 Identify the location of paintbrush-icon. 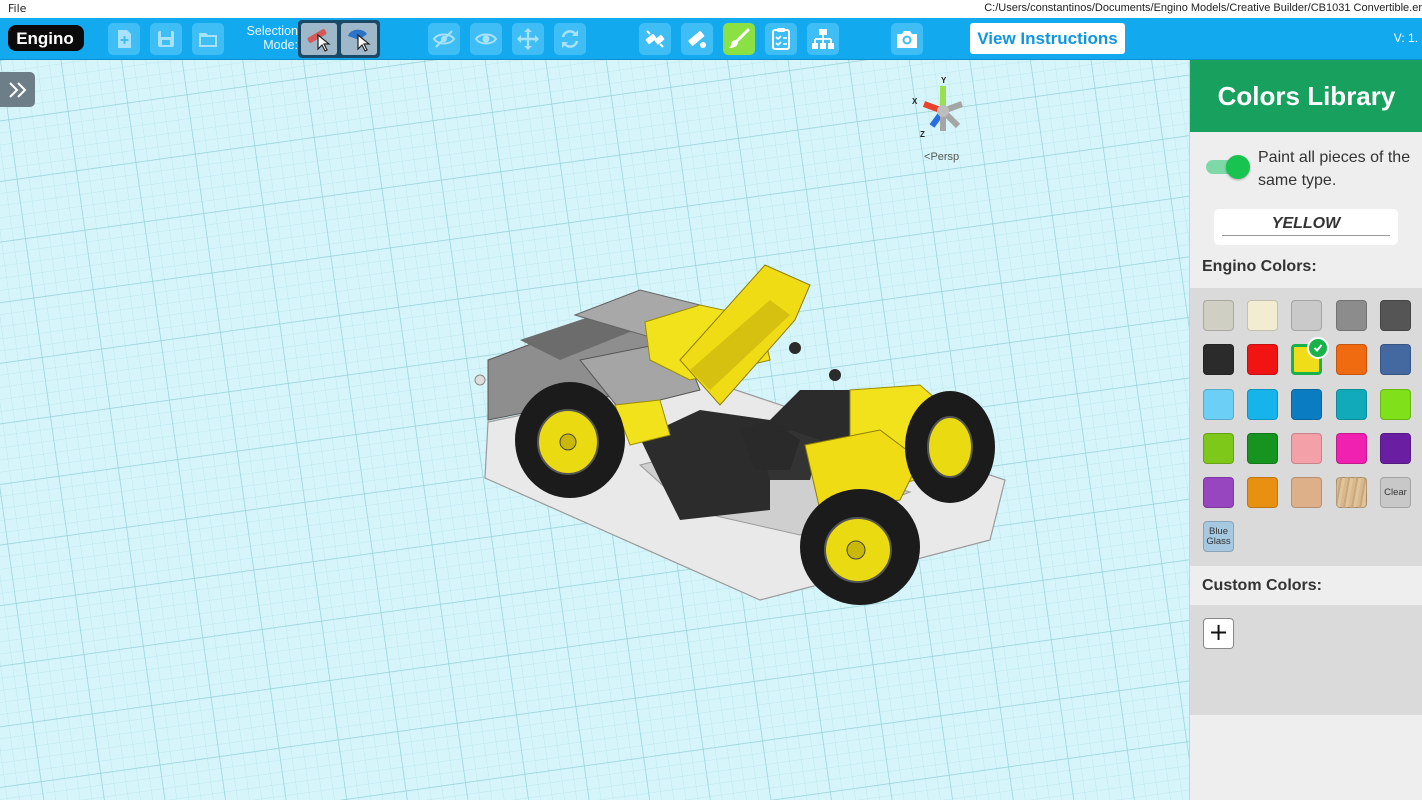
(739, 38).